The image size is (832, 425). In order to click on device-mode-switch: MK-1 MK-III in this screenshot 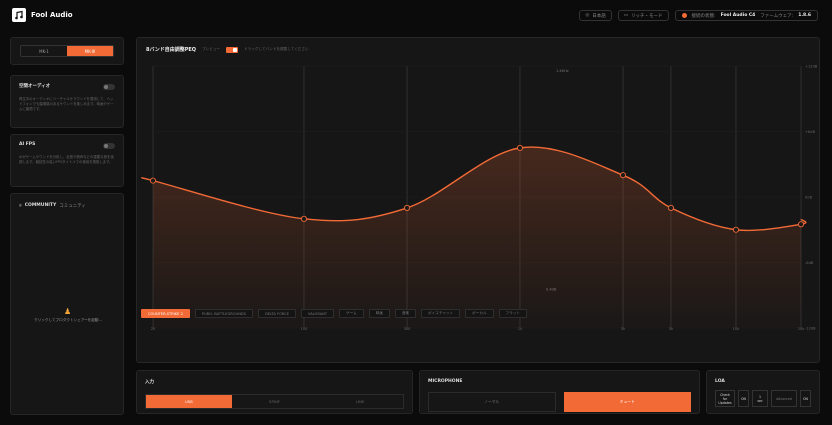, I will do `click(67, 51)`.